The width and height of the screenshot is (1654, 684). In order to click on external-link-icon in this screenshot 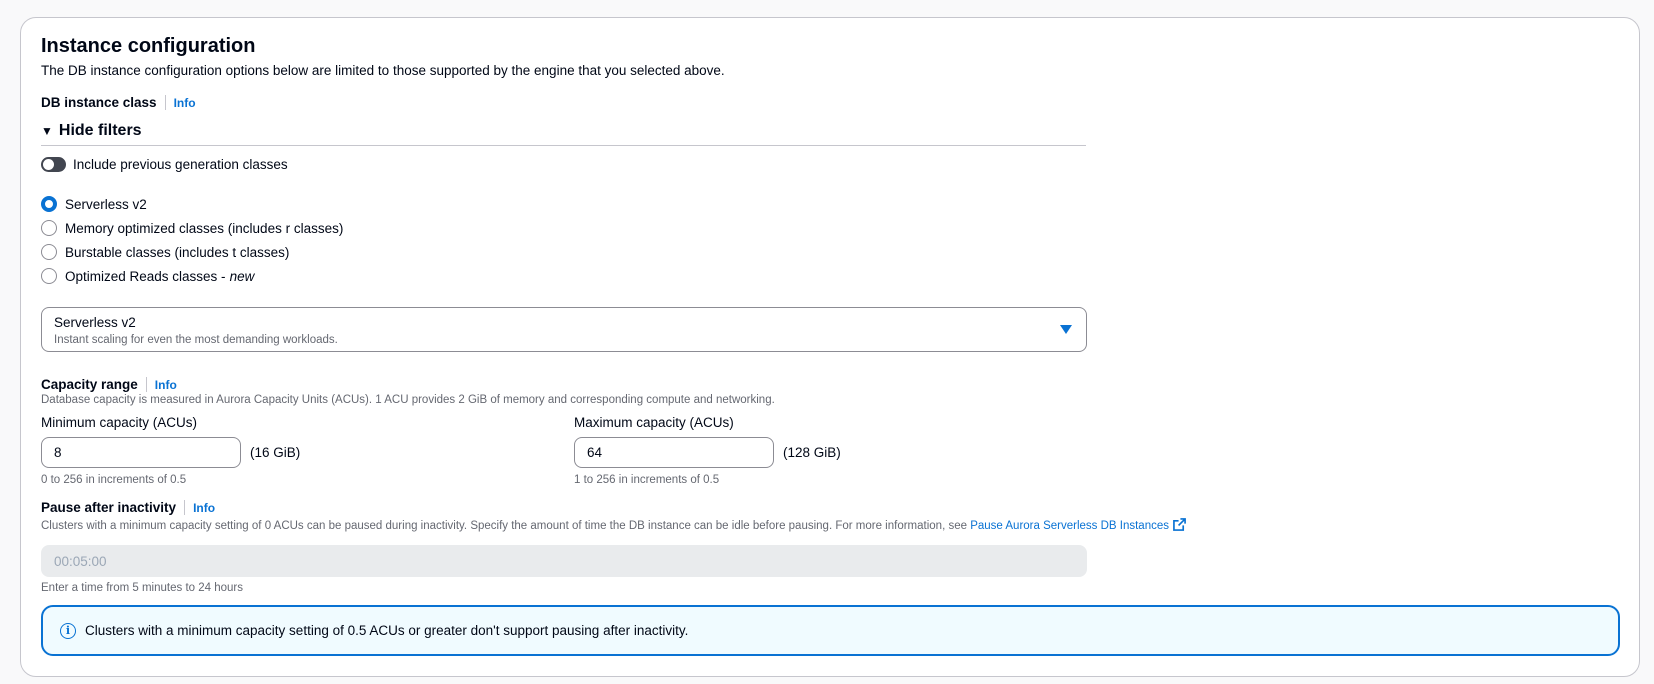, I will do `click(1179, 524)`.